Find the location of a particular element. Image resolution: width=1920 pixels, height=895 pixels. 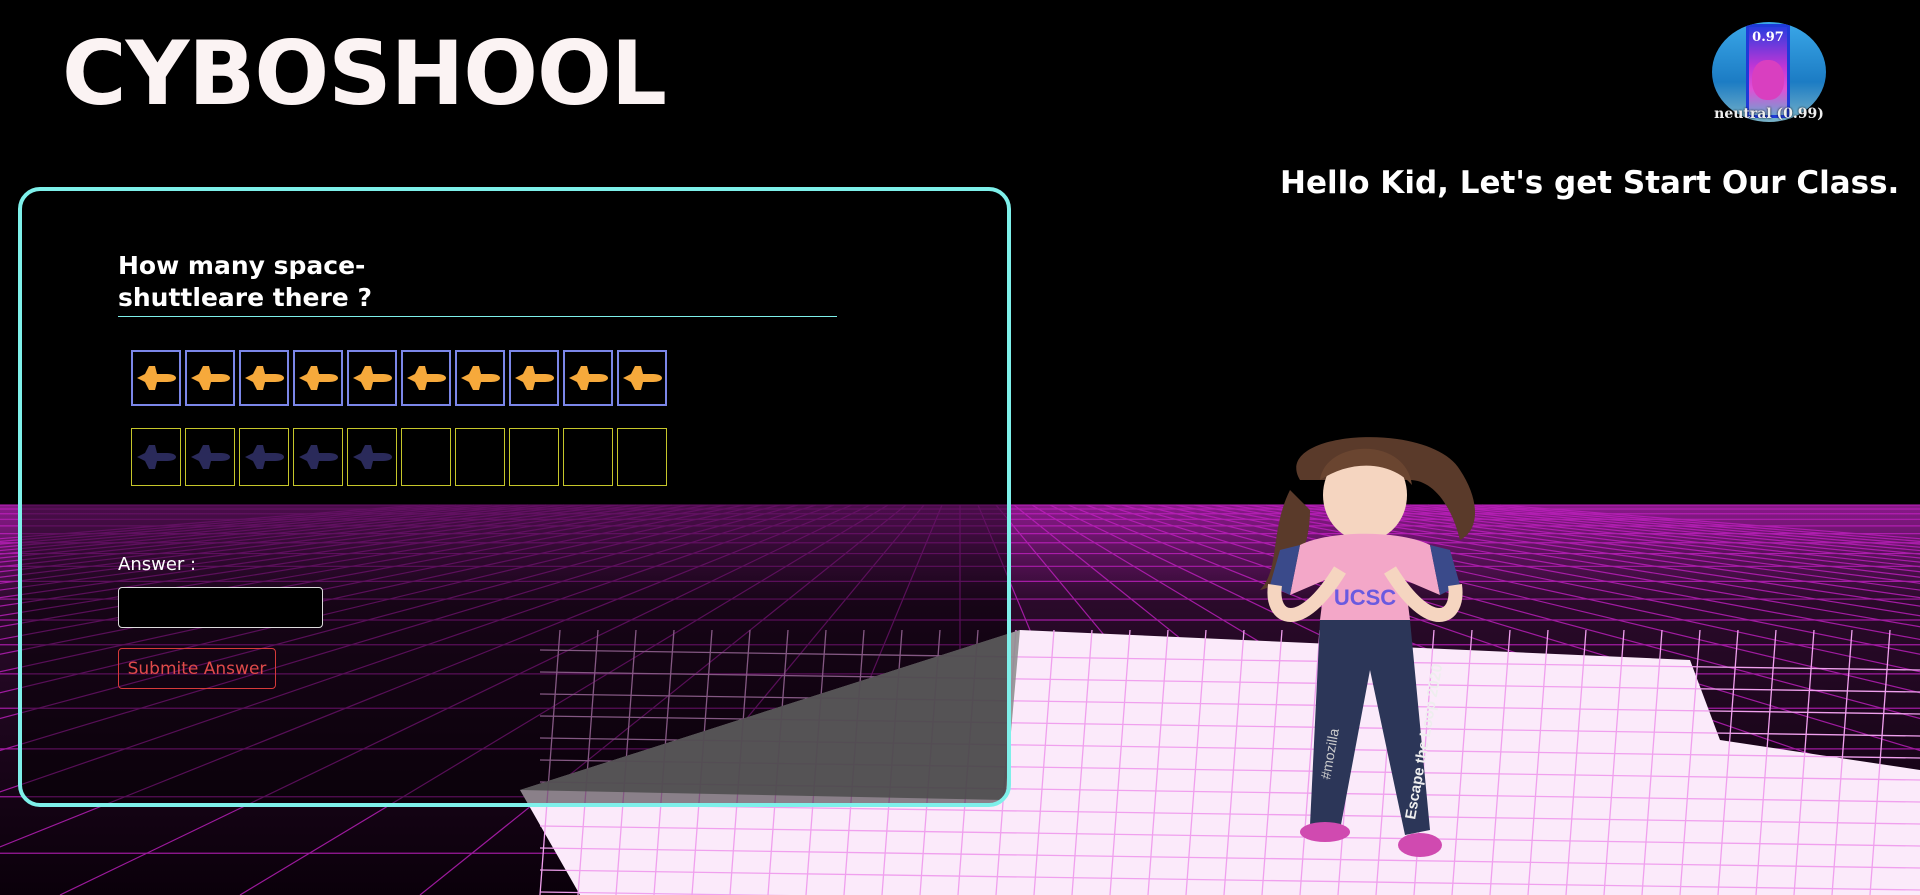

detection-score: 0.97 is located at coordinates (1768, 37).